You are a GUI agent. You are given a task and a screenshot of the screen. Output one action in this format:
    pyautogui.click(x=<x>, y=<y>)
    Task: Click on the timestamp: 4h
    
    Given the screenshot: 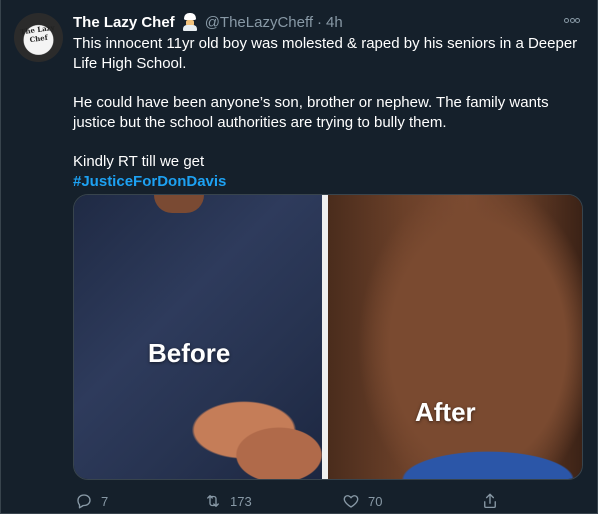 What is the action you would take?
    pyautogui.click(x=334, y=22)
    